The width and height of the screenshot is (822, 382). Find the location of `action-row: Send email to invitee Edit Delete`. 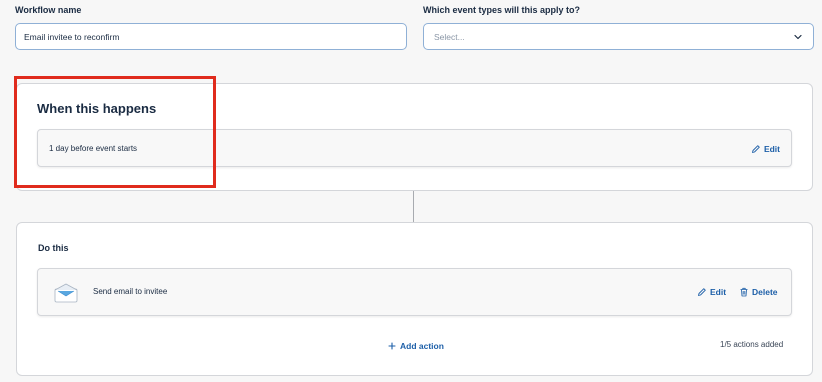

action-row: Send email to invitee Edit Delete is located at coordinates (414, 292).